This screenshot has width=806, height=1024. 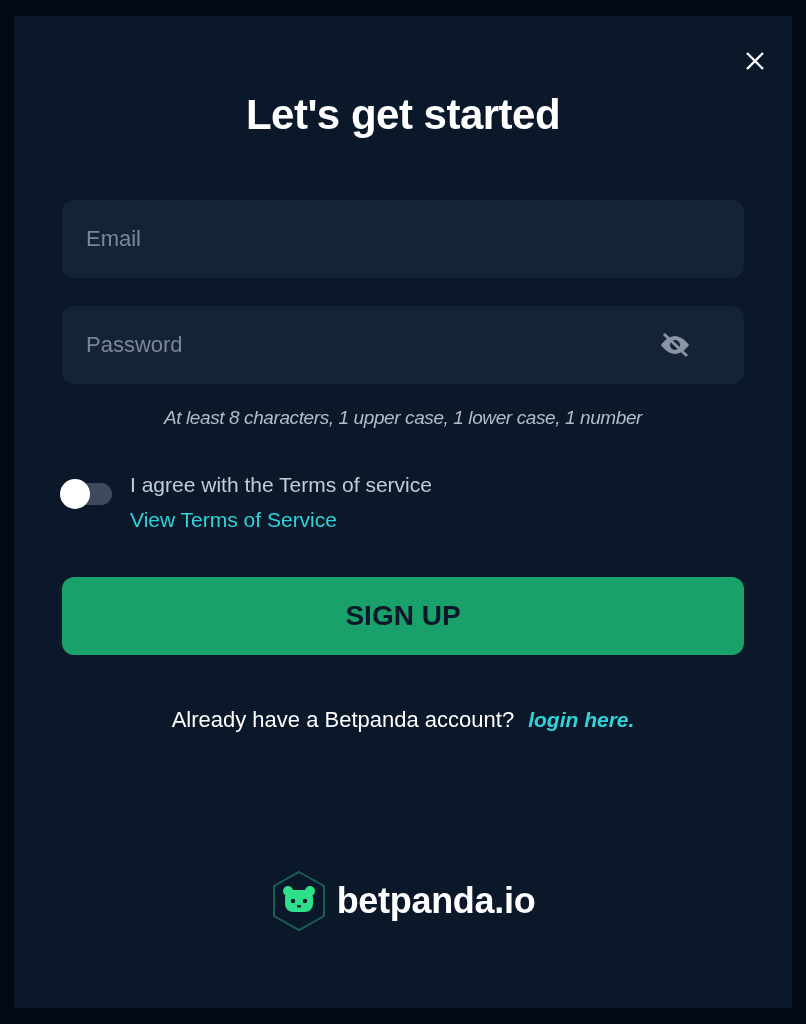 What do you see at coordinates (755, 61) in the screenshot?
I see `close-icon` at bounding box center [755, 61].